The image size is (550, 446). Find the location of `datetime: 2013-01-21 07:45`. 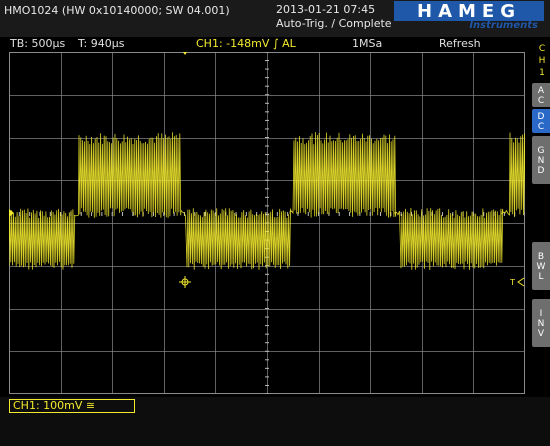

datetime: 2013-01-21 07:45 is located at coordinates (326, 9).